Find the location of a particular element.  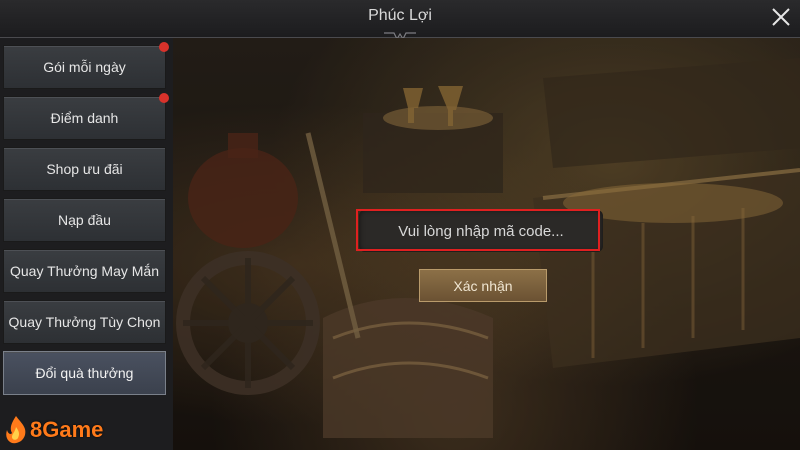

close-icon is located at coordinates (781, 17).